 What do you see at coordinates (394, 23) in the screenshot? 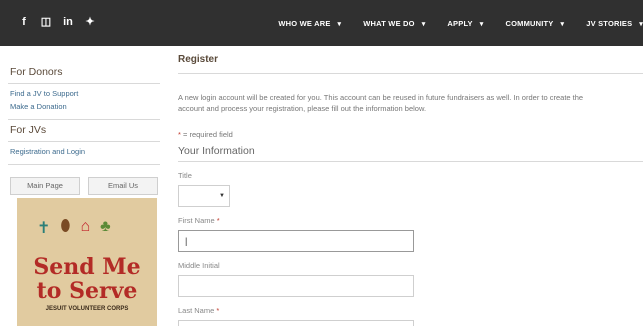
I see `nav-item-what-we-do: WHAT WE DO ▾` at bounding box center [394, 23].